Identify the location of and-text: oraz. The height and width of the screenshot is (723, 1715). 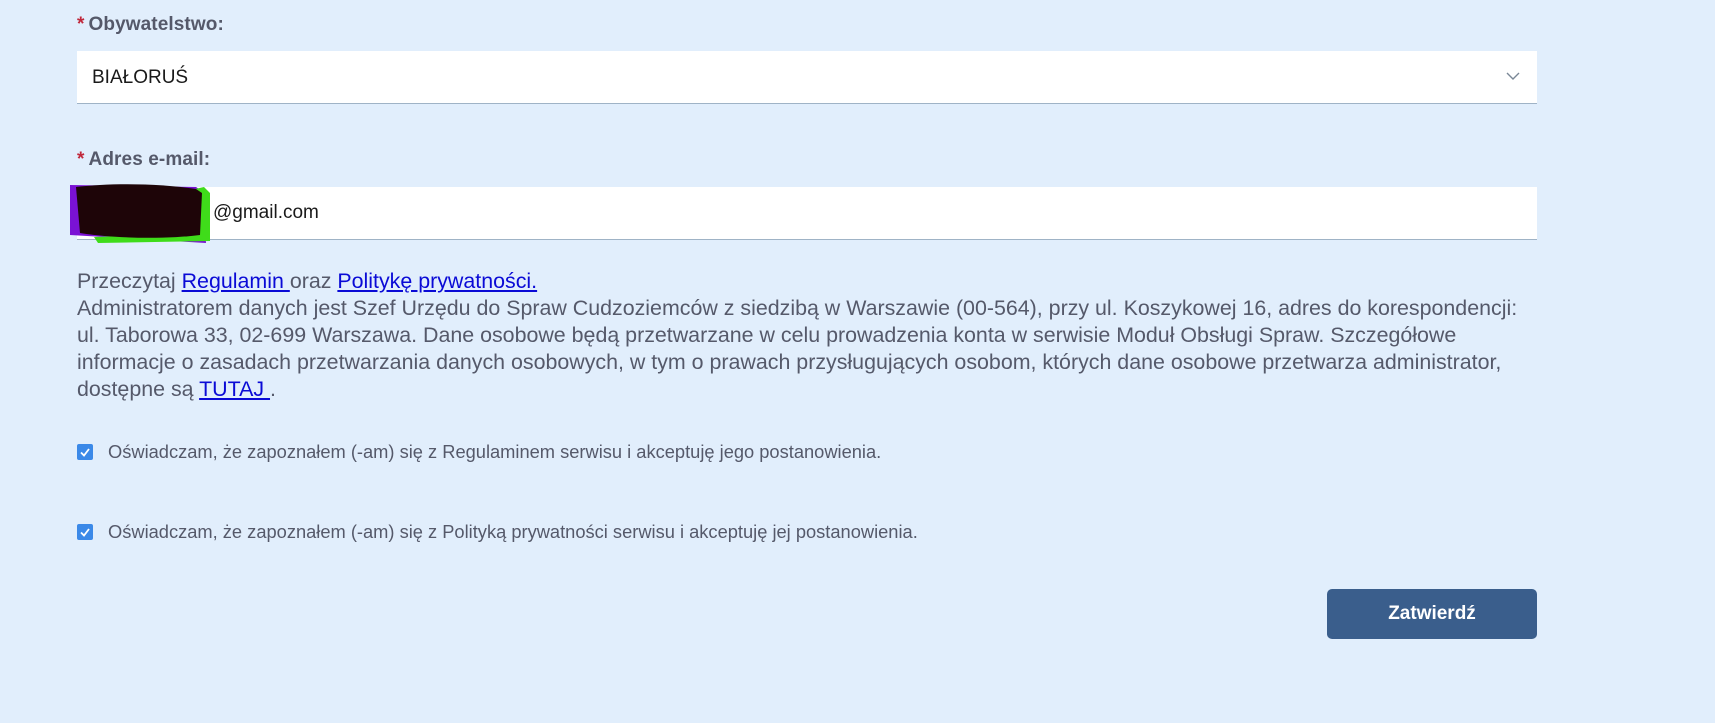
(313, 281).